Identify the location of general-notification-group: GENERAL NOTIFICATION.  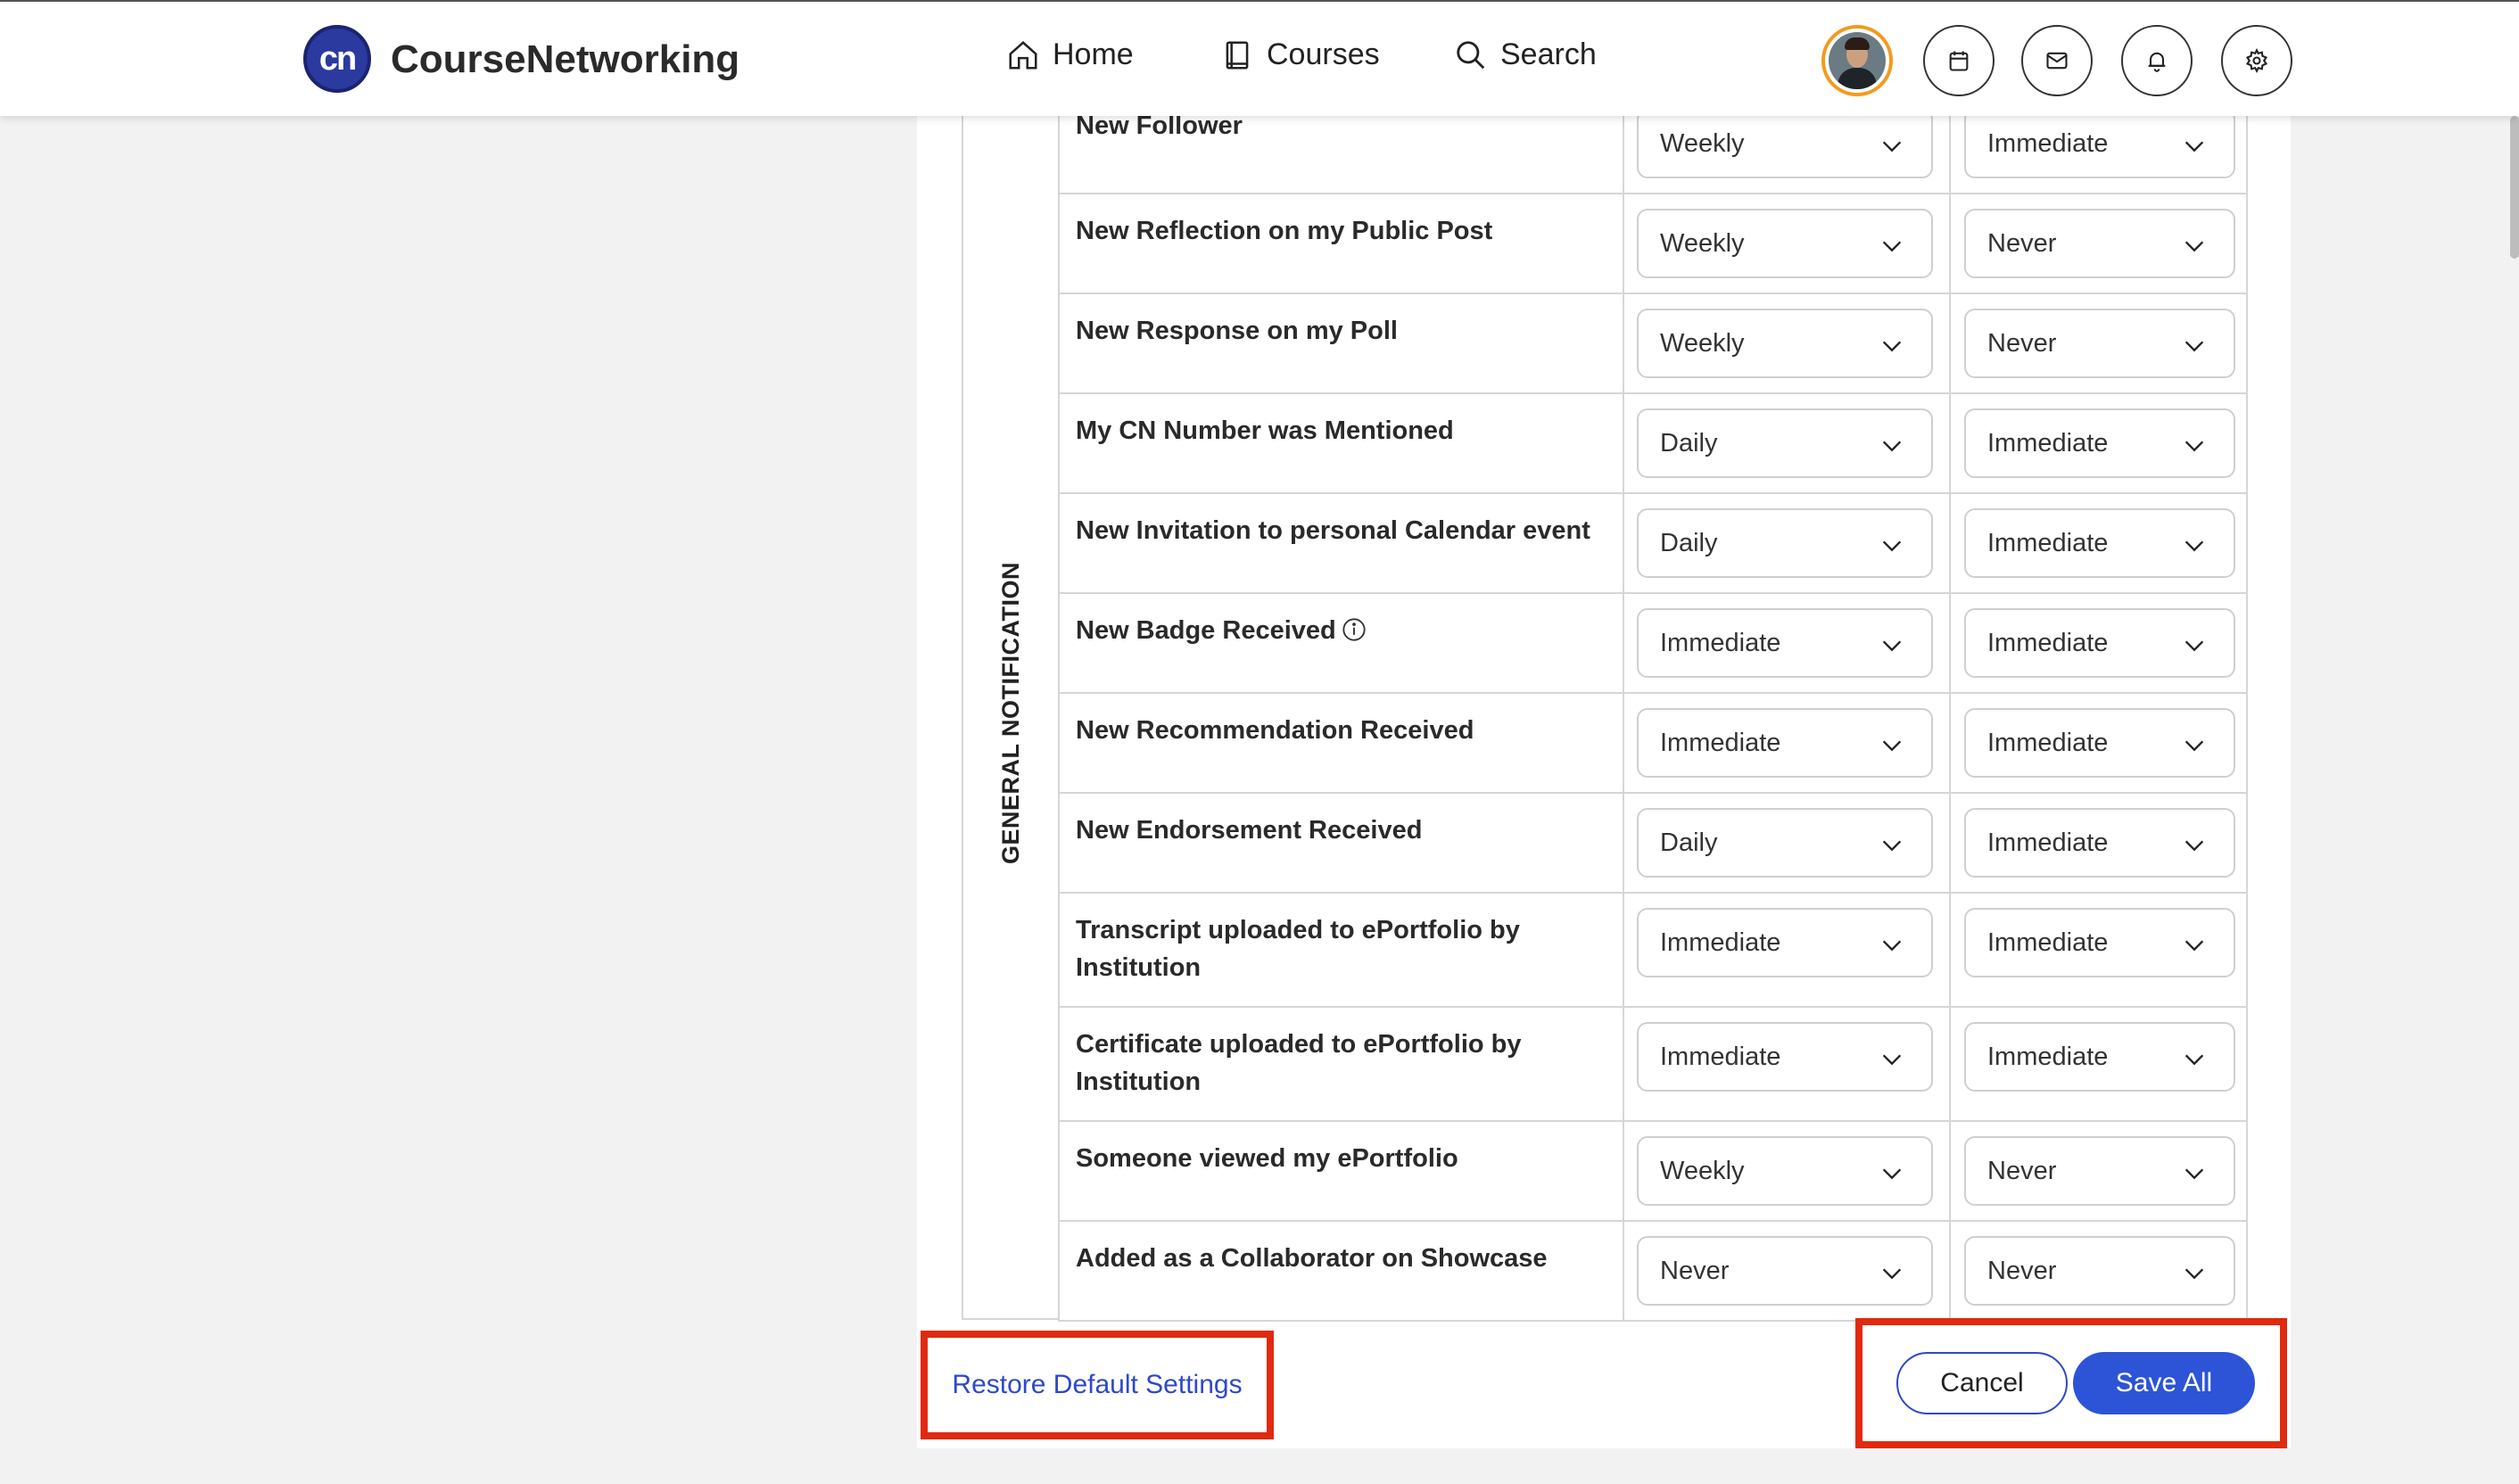
(1010, 714).